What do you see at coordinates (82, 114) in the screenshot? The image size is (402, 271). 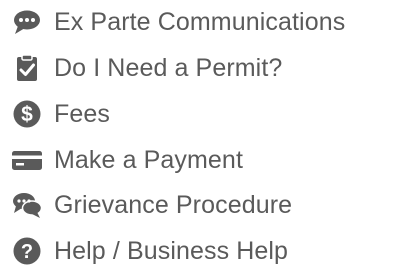 I see `fees-label: Fees` at bounding box center [82, 114].